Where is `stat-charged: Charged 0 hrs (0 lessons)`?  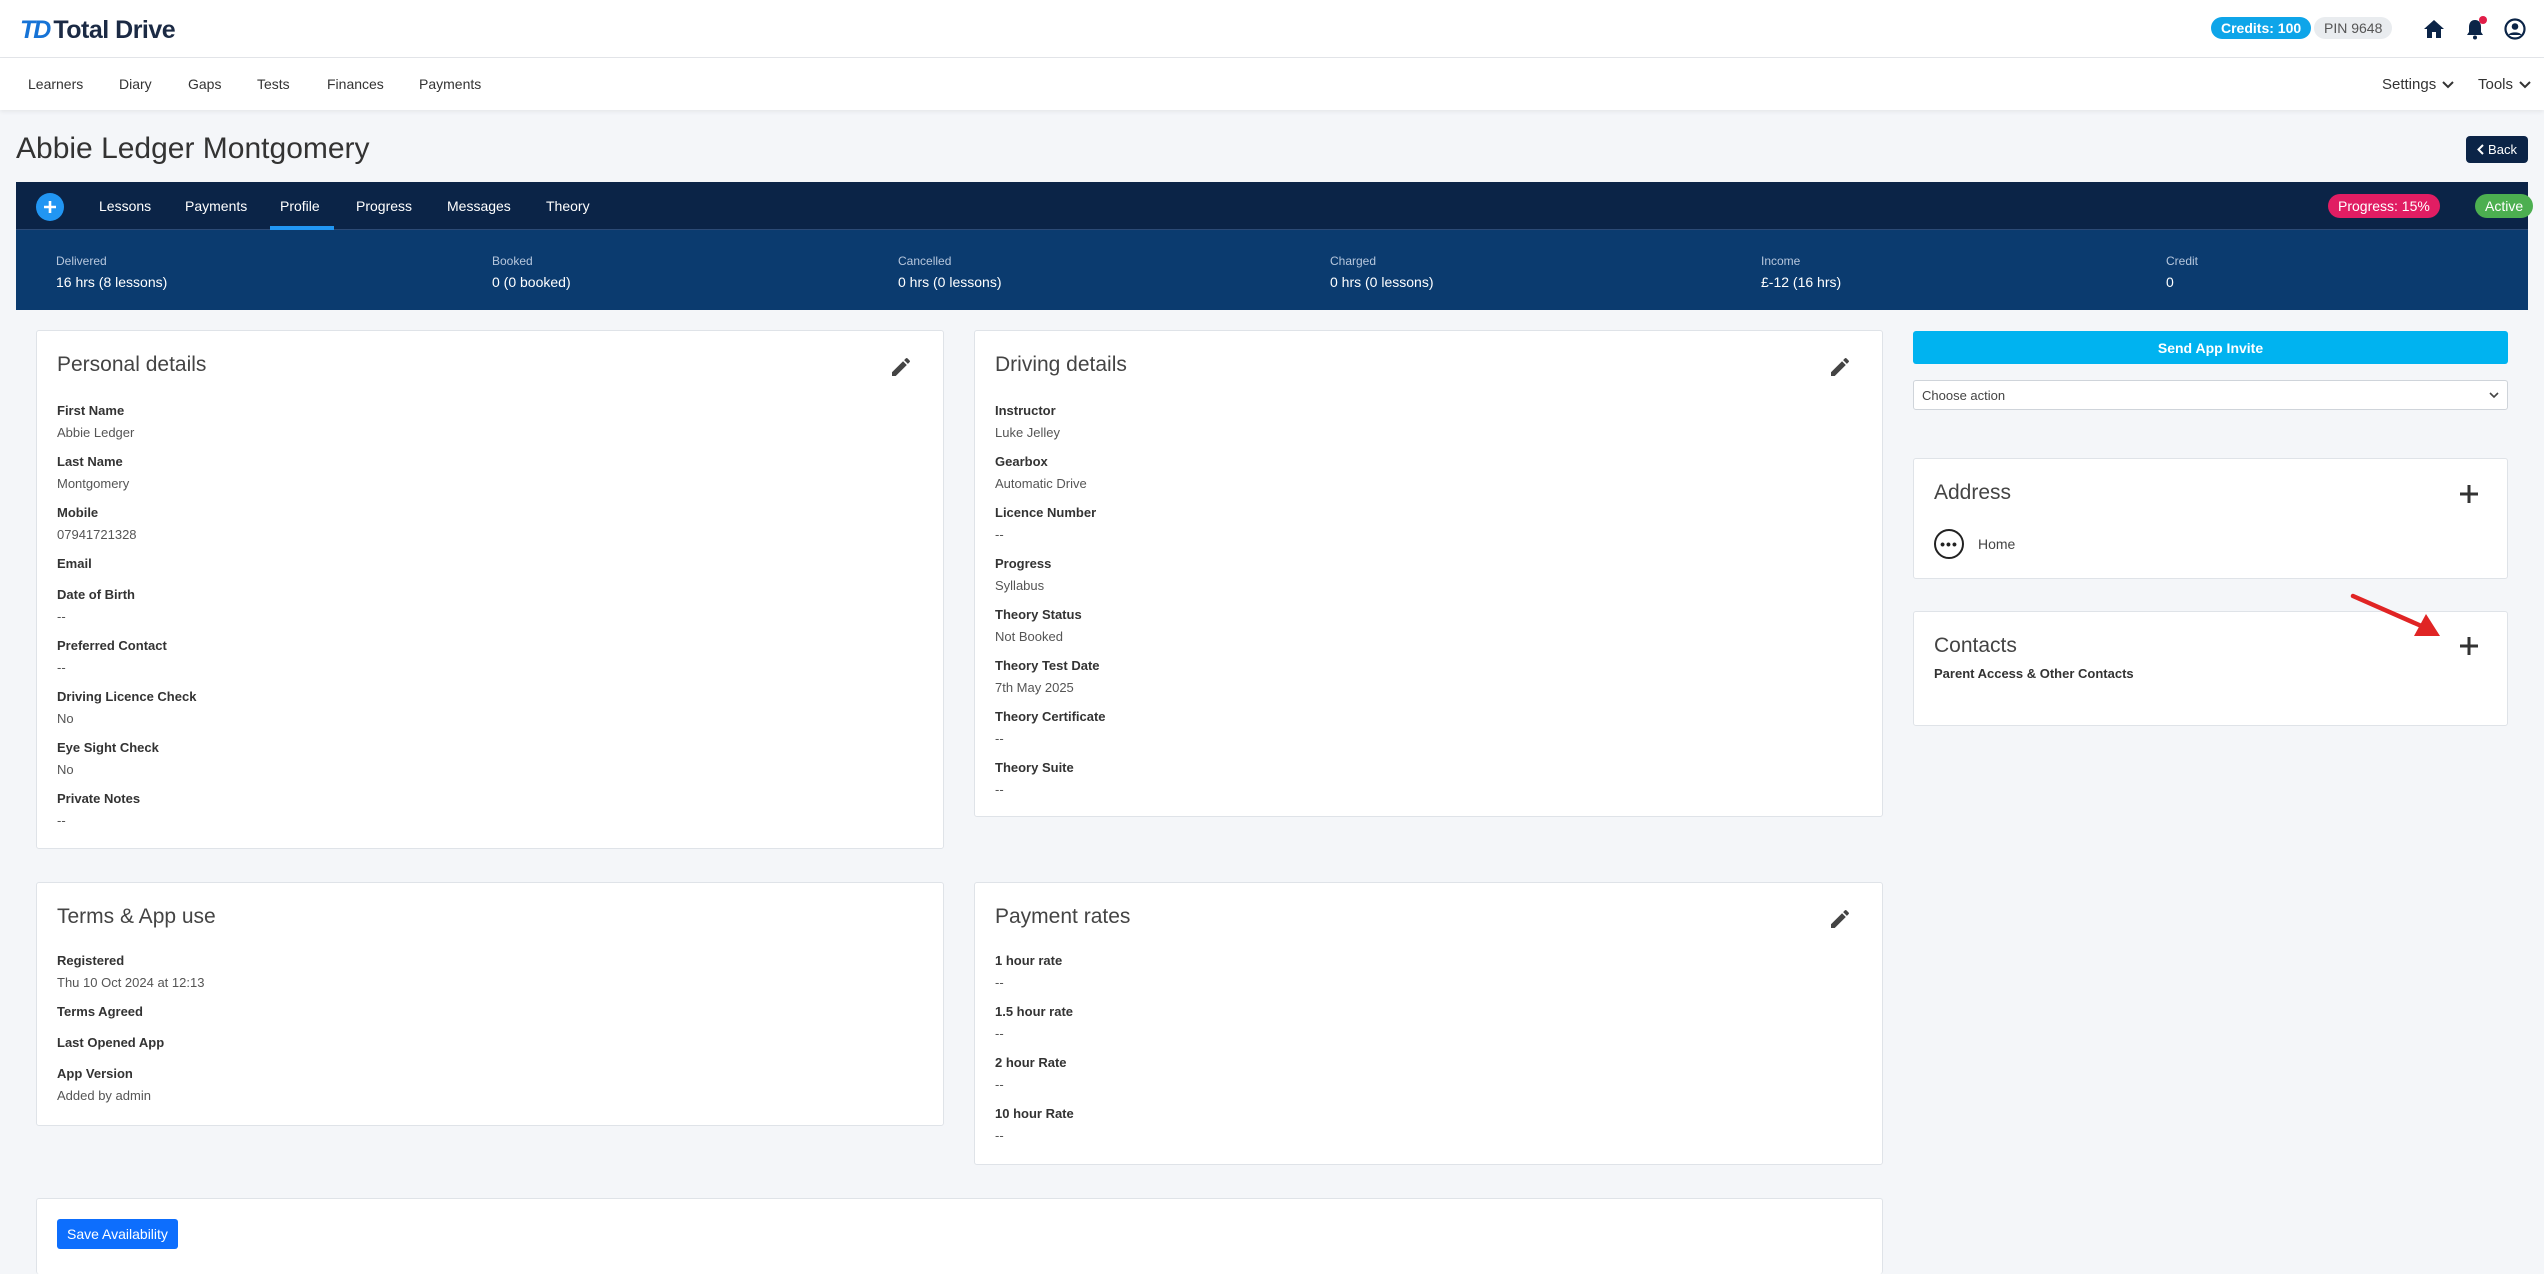
stat-charged: Charged 0 hrs (0 lessons) is located at coordinates (1381, 272).